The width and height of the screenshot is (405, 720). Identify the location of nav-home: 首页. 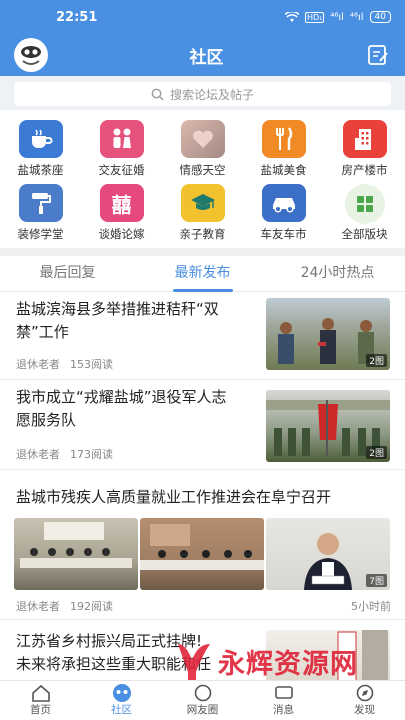
(40, 700).